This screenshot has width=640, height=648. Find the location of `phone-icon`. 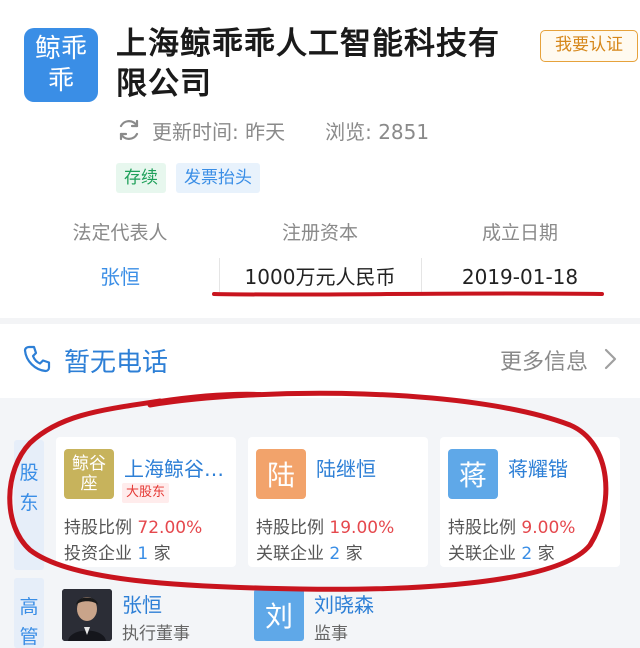

phone-icon is located at coordinates (37, 359).